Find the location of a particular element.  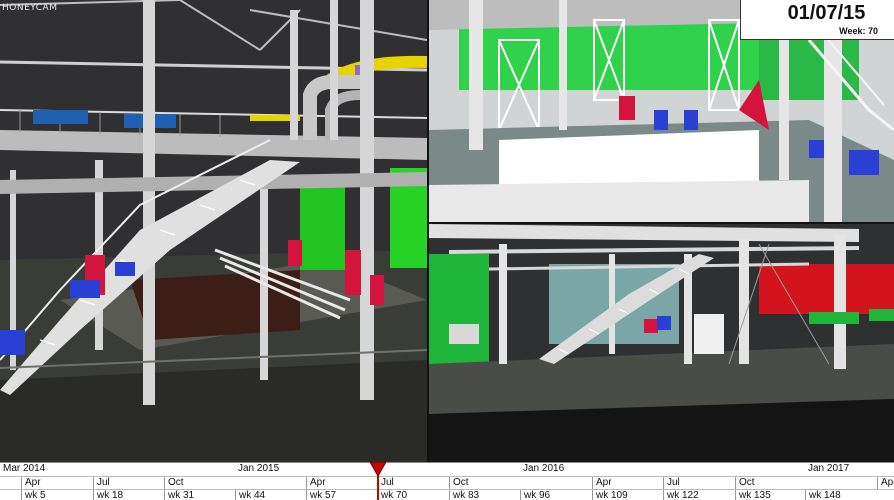

timeline-week-label: wk 83 is located at coordinates (464, 495).